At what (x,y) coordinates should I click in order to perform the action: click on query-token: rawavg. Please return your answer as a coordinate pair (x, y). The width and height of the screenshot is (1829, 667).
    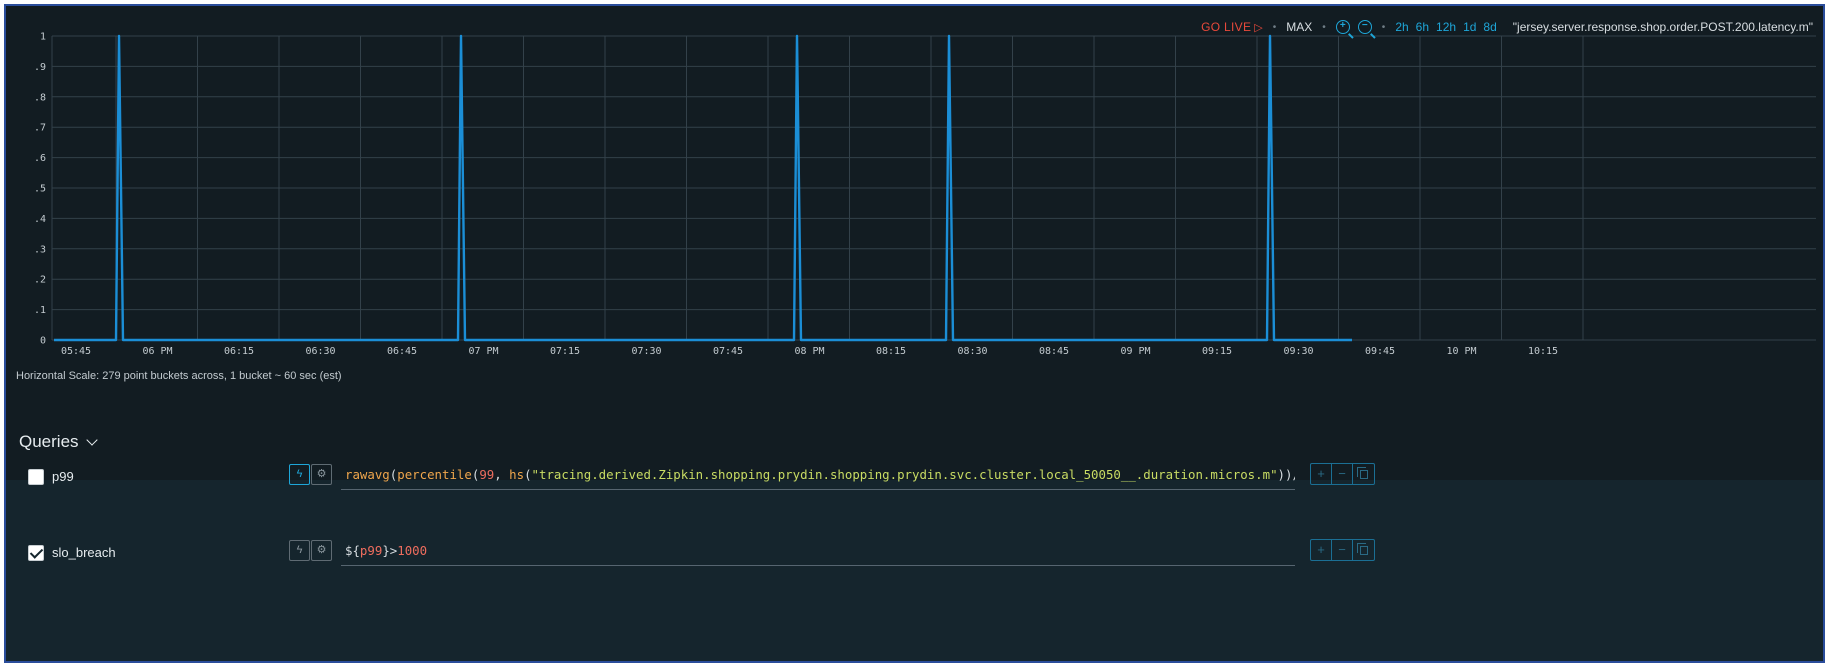
    Looking at the image, I should click on (367, 474).